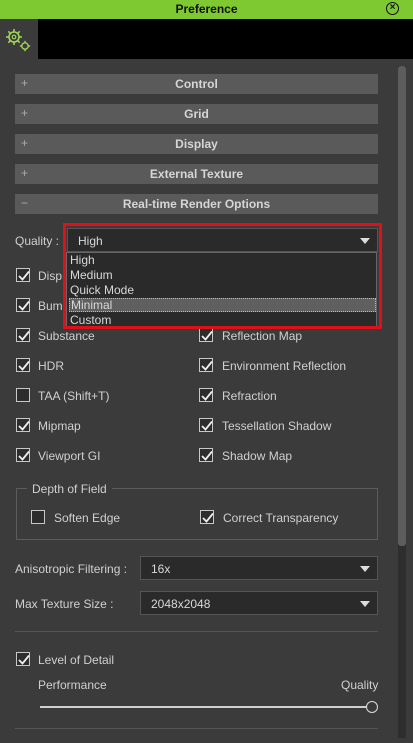 The height and width of the screenshot is (743, 413). What do you see at coordinates (284, 366) in the screenshot?
I see `checkbox-label: Environment Reflection` at bounding box center [284, 366].